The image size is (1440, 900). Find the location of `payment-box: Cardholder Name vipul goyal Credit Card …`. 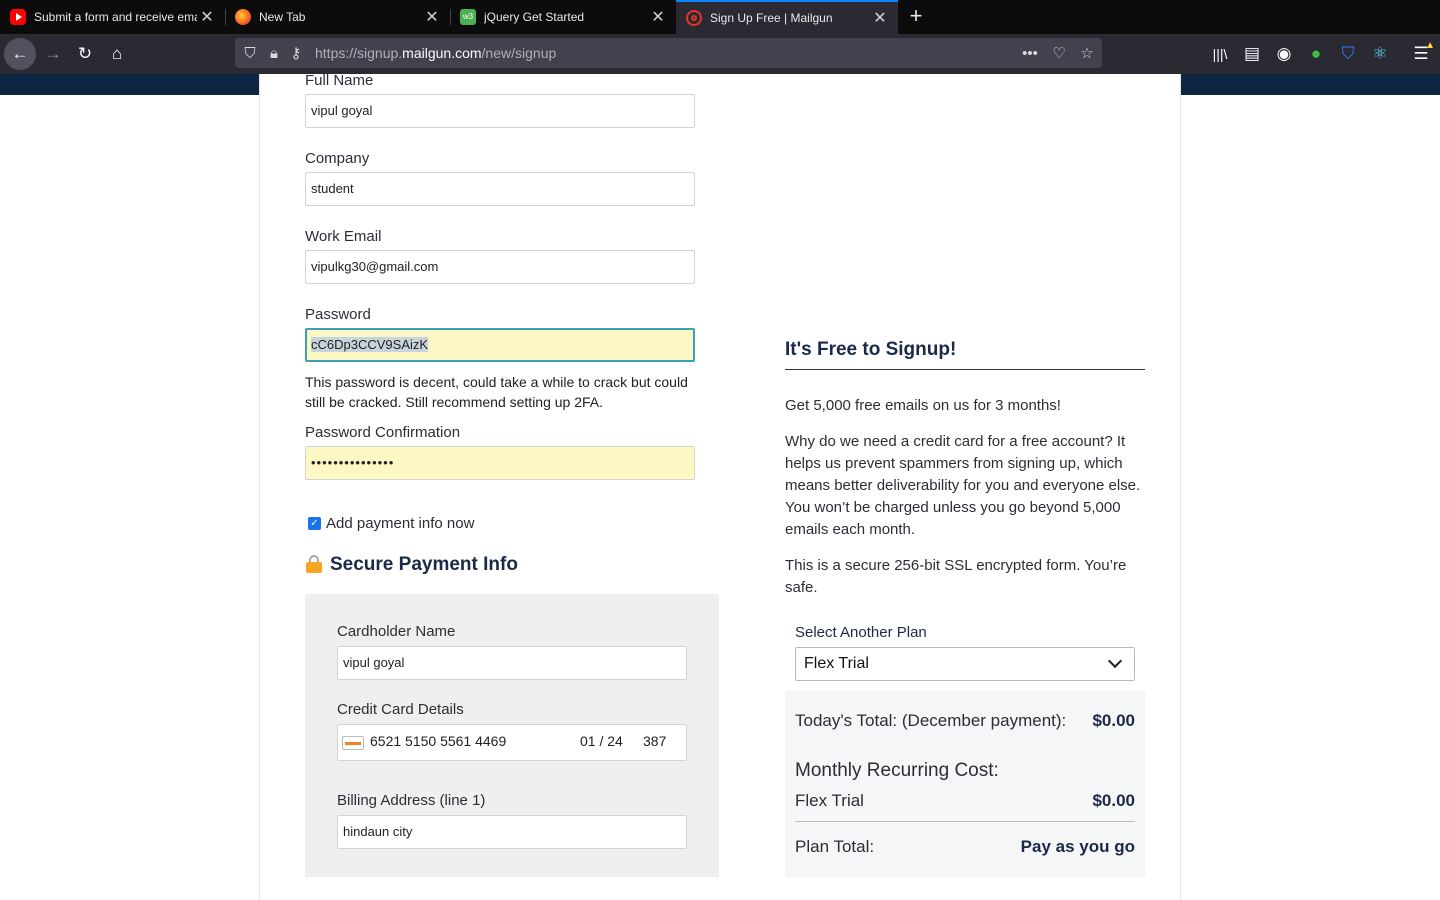

payment-box: Cardholder Name vipul goyal Credit Card … is located at coordinates (512, 735).